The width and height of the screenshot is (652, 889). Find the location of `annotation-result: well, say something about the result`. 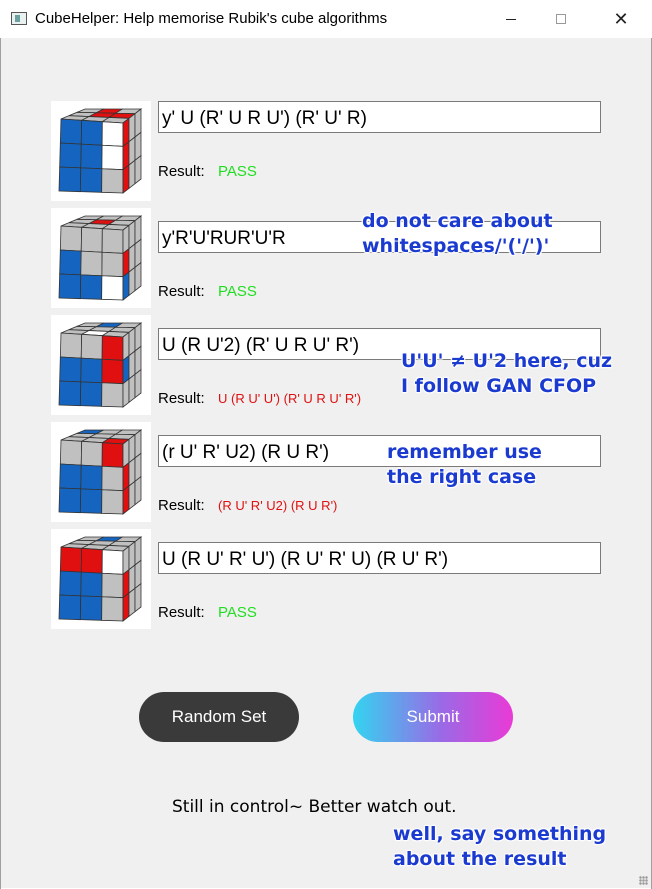

annotation-result: well, say something about the result is located at coordinates (499, 847).